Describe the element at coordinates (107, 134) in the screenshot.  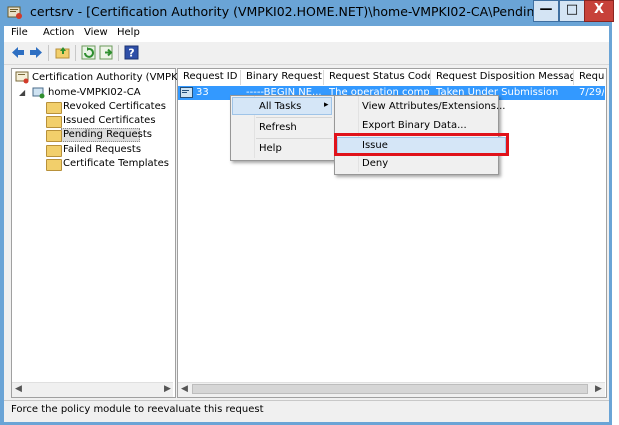
I see `tree-pending-requests: Pending Requests` at that location.